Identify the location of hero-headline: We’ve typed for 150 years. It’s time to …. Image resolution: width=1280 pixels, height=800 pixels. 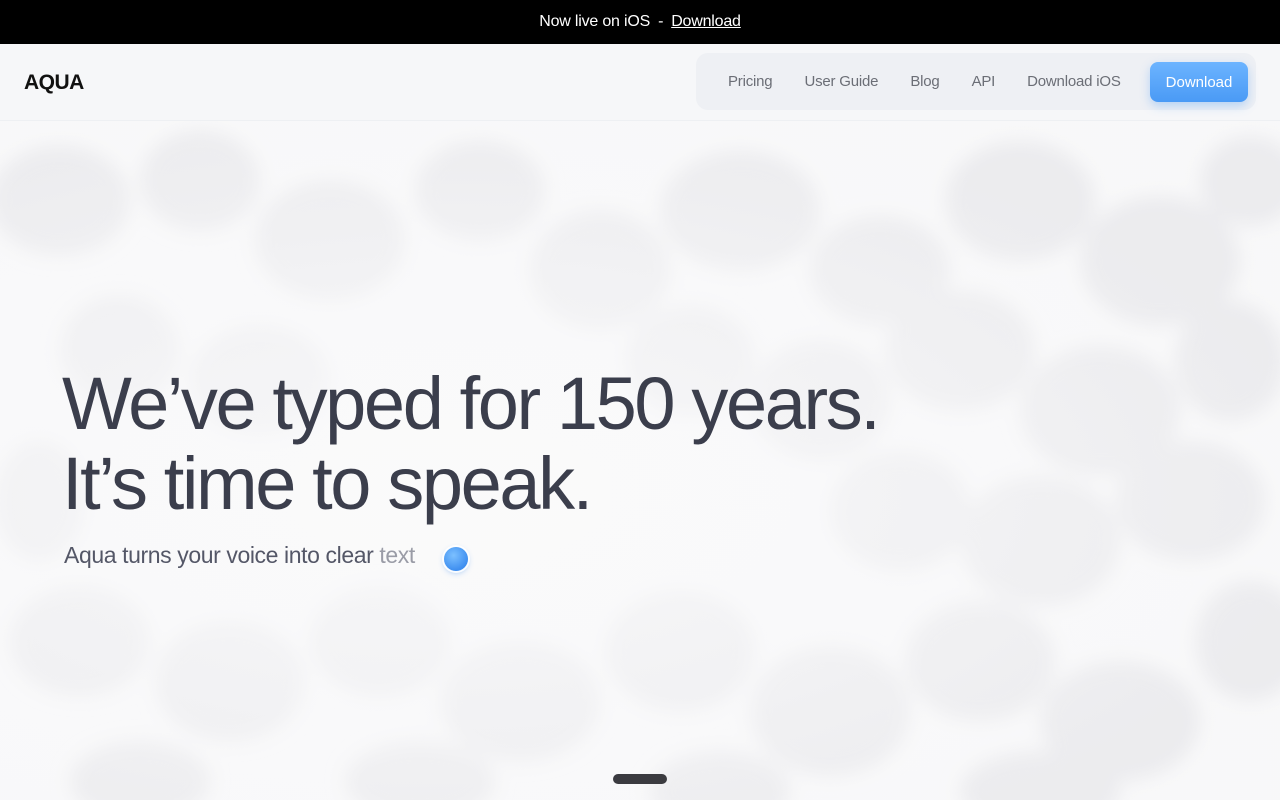
(471, 443).